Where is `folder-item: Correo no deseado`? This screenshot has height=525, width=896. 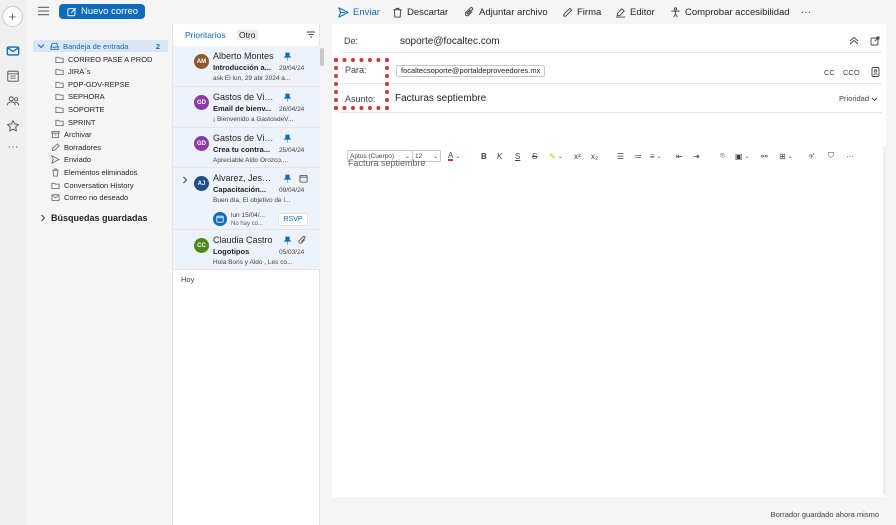 folder-item: Correo no deseado is located at coordinates (121, 198).